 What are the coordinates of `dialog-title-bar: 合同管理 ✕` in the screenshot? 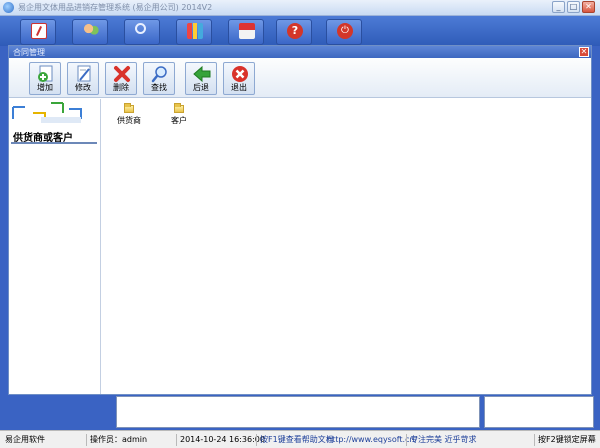 It's located at (300, 52).